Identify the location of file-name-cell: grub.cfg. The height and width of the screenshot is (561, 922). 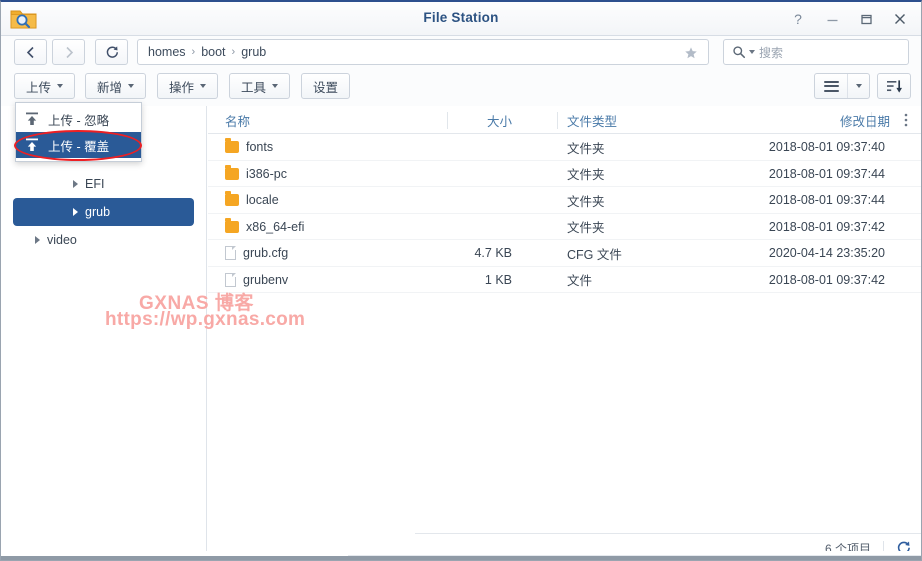
(256, 253).